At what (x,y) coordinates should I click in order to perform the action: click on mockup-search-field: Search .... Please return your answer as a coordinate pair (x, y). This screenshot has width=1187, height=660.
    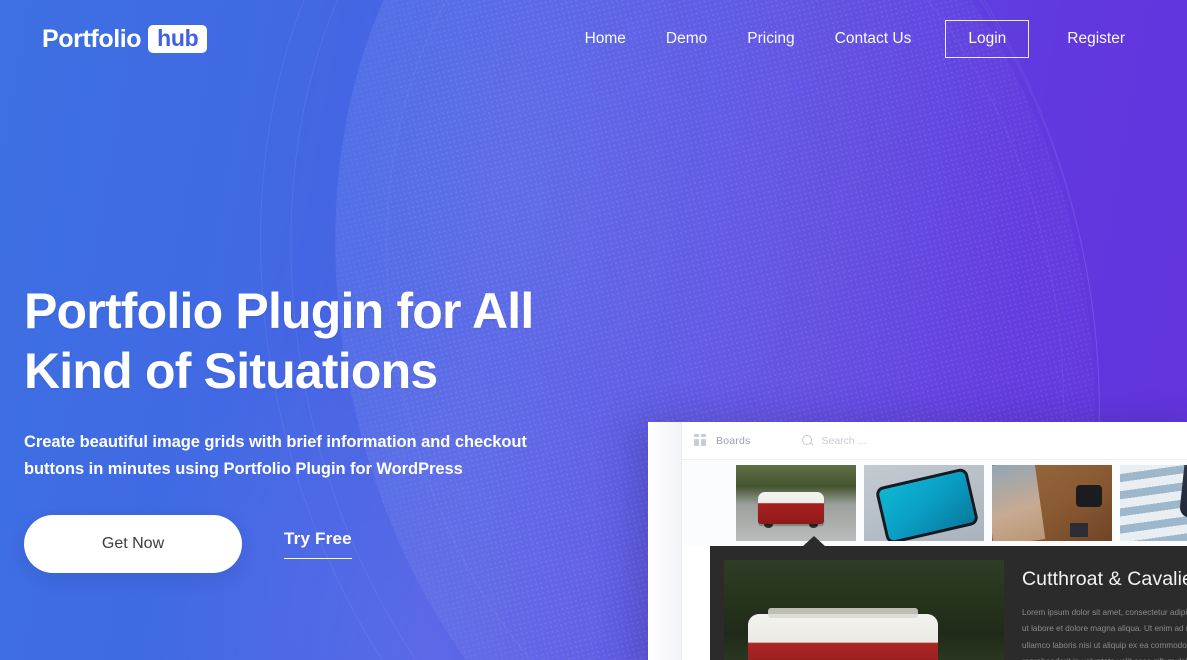
    Looking at the image, I should click on (834, 441).